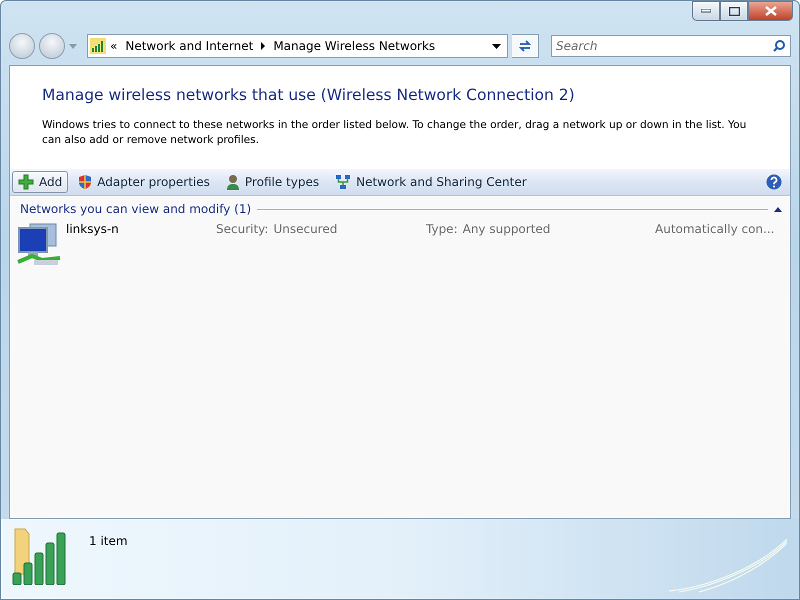  Describe the element at coordinates (108, 541) in the screenshot. I see `item-count: 1 item` at that location.